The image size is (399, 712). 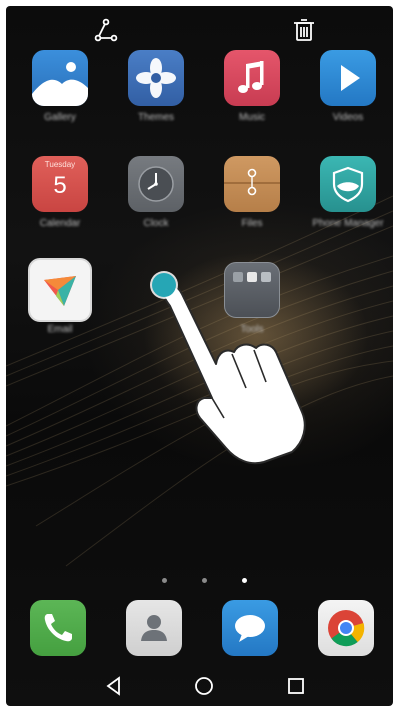 What do you see at coordinates (348, 184) in the screenshot?
I see `phone-manager-icon` at bounding box center [348, 184].